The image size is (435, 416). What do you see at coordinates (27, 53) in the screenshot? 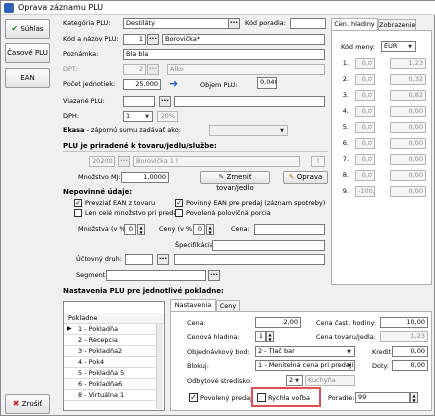
I see `cash-plu-button: Časové PLU` at bounding box center [27, 53].